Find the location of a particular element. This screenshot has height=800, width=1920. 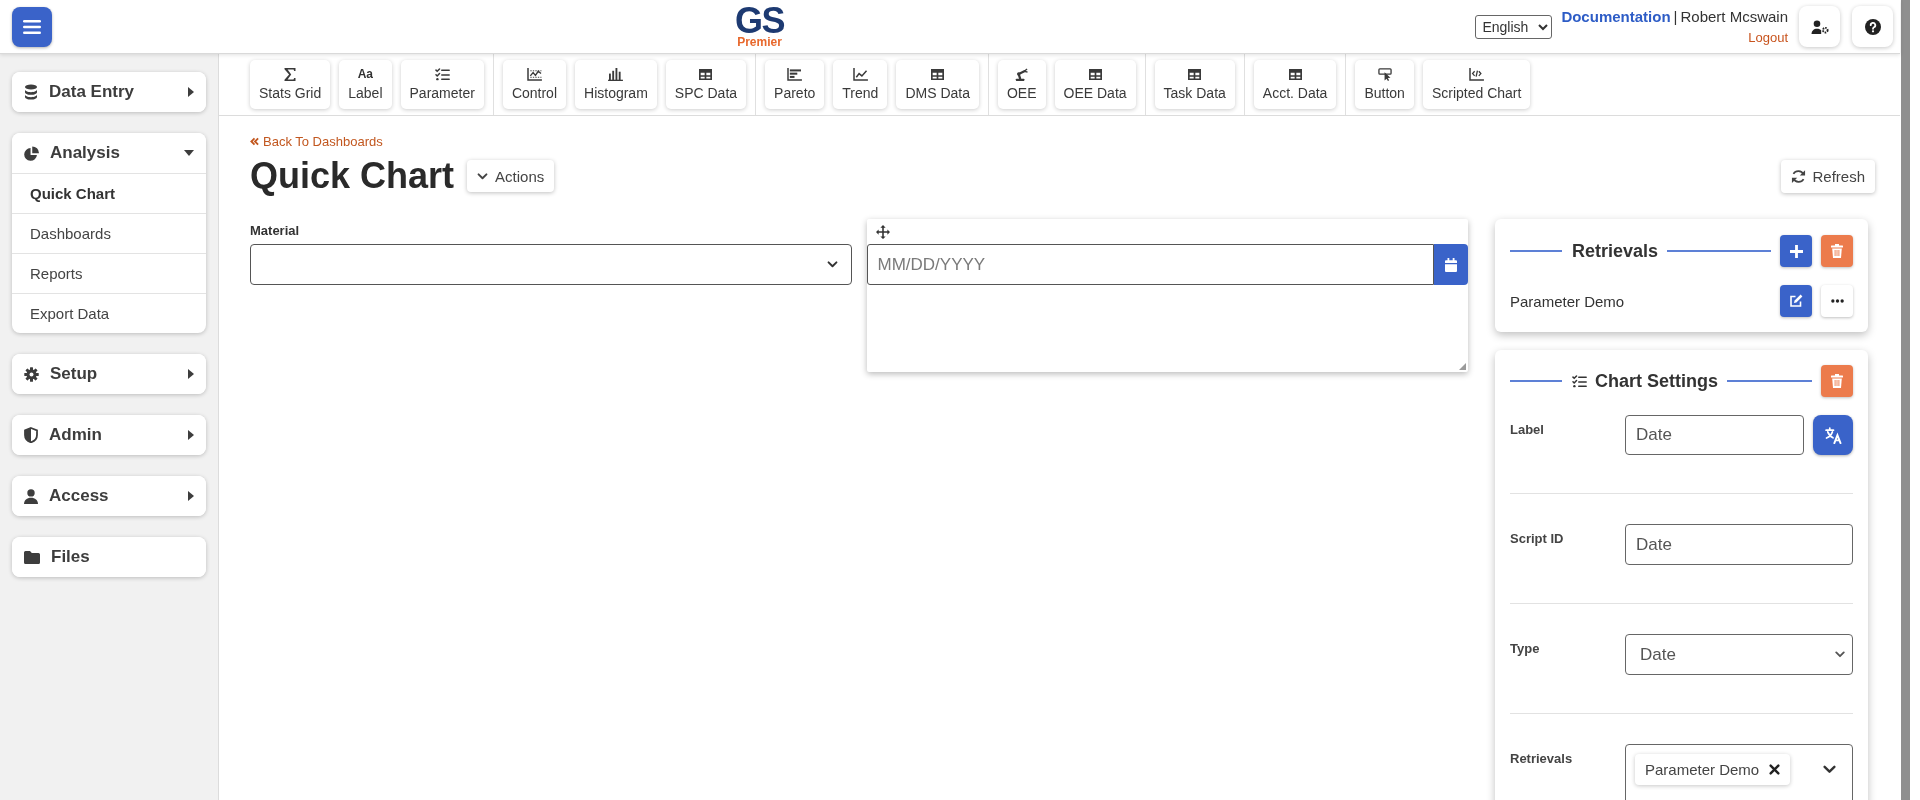

field-label: Material is located at coordinates (275, 231).